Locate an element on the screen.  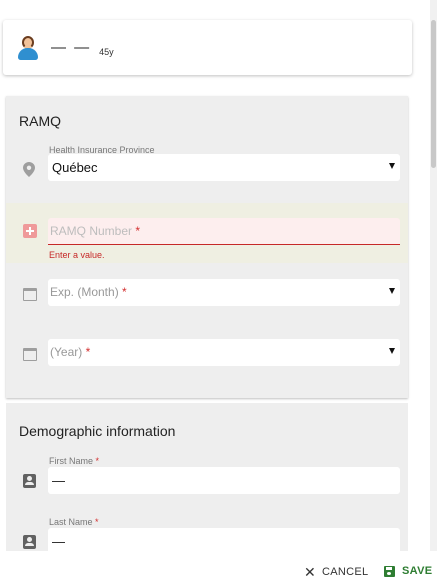
ramq-number-error: Enter a value. is located at coordinates (77, 255).